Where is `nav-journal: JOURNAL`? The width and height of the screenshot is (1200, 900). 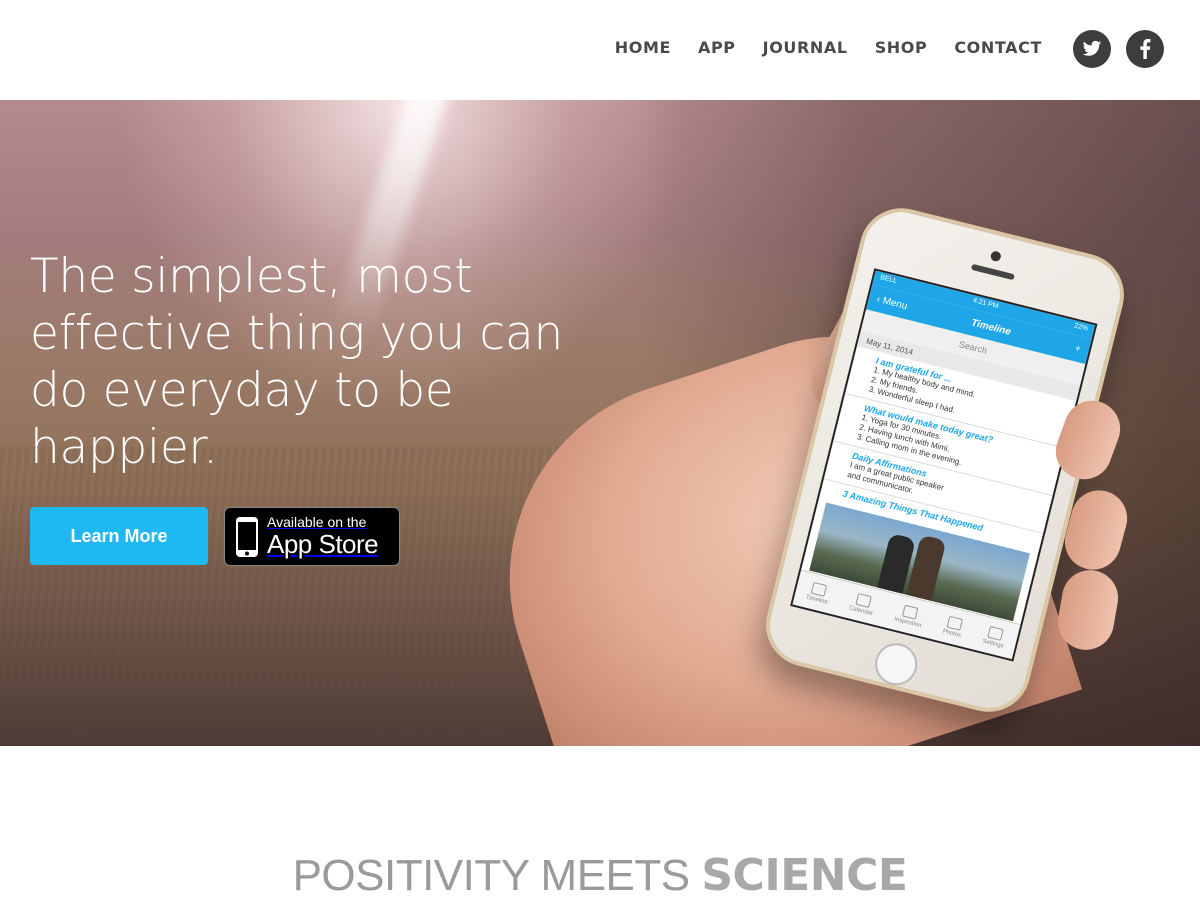
nav-journal: JOURNAL is located at coordinates (805, 47).